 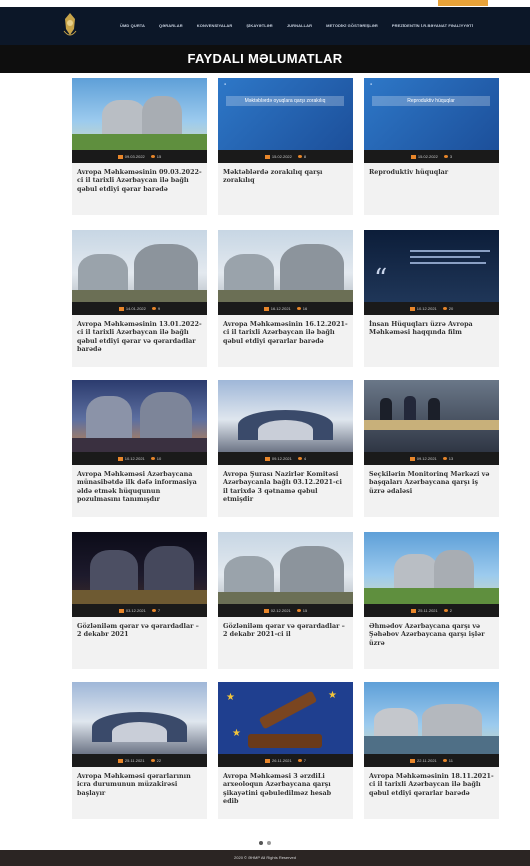 I want to click on article-meta: 02.12.2021 15, so click(x=285, y=610).